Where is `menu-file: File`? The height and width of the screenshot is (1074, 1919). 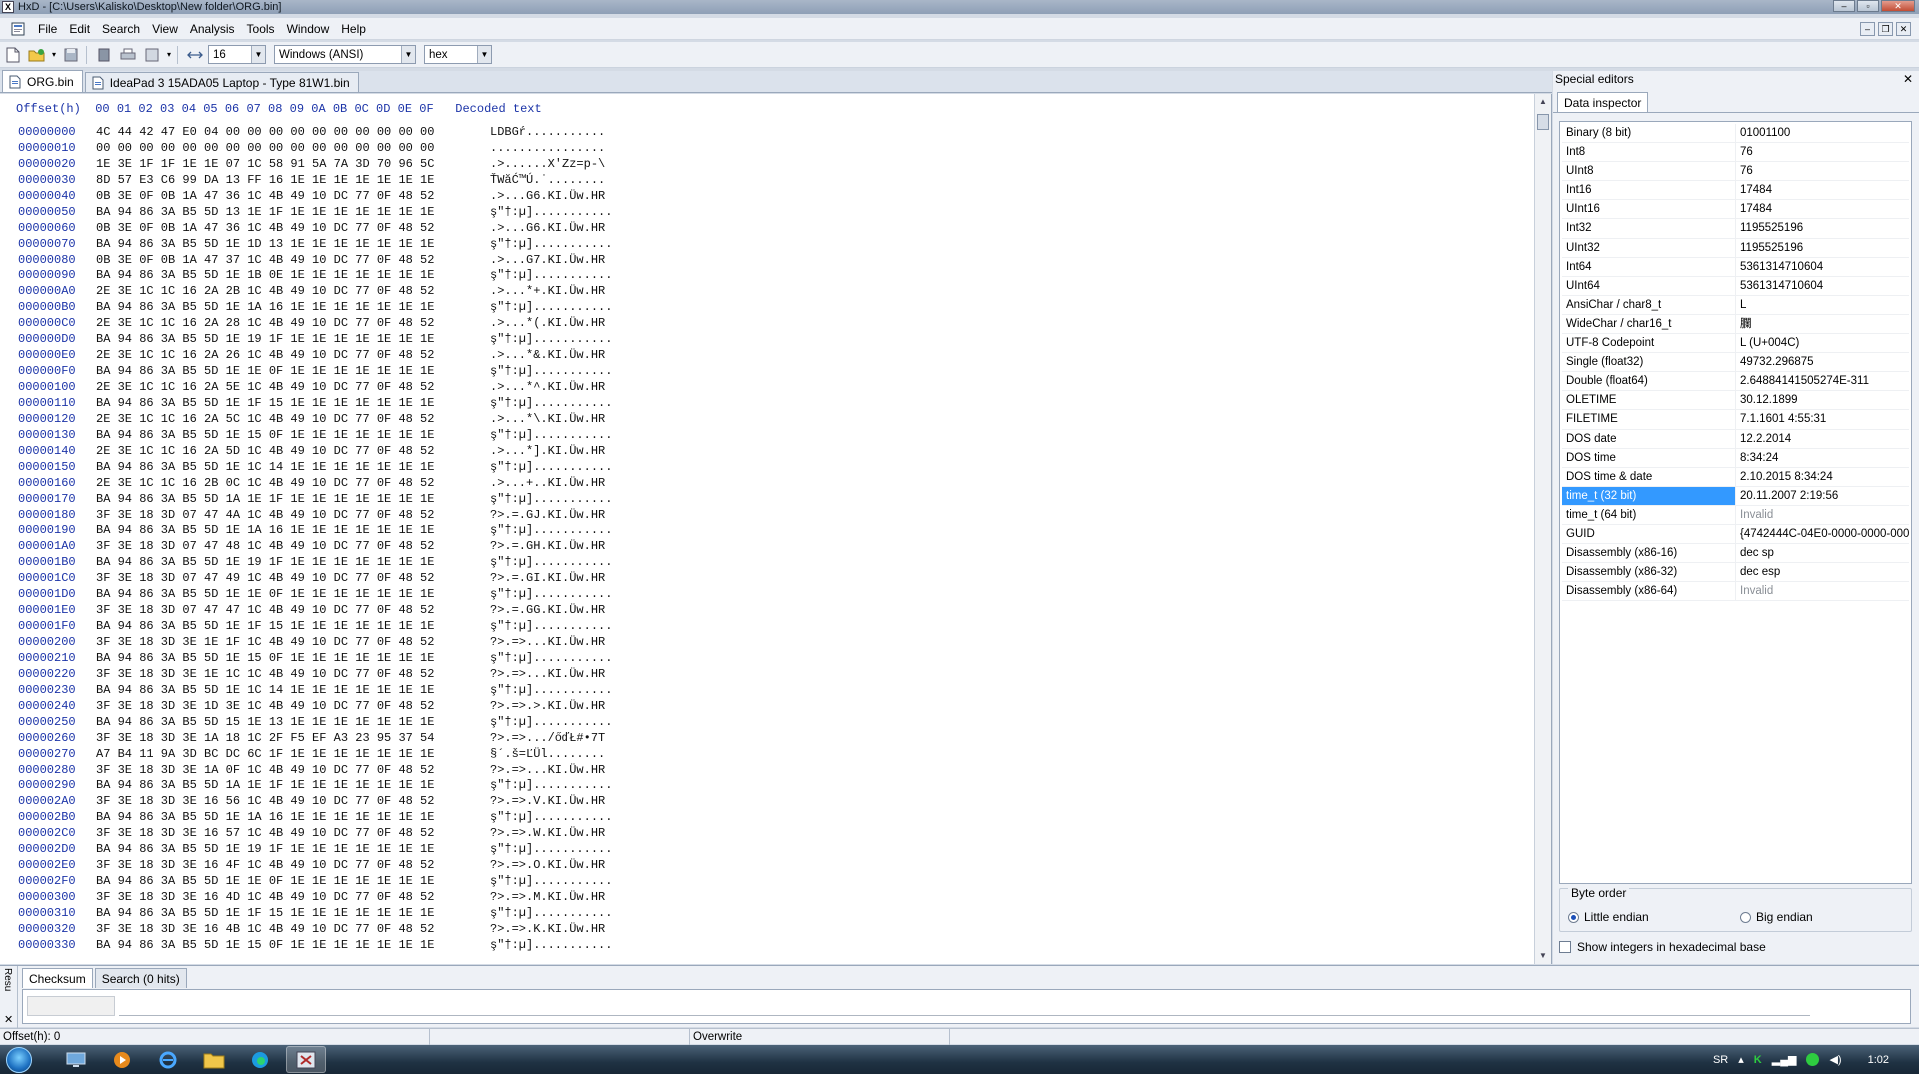 menu-file: File is located at coordinates (47, 29).